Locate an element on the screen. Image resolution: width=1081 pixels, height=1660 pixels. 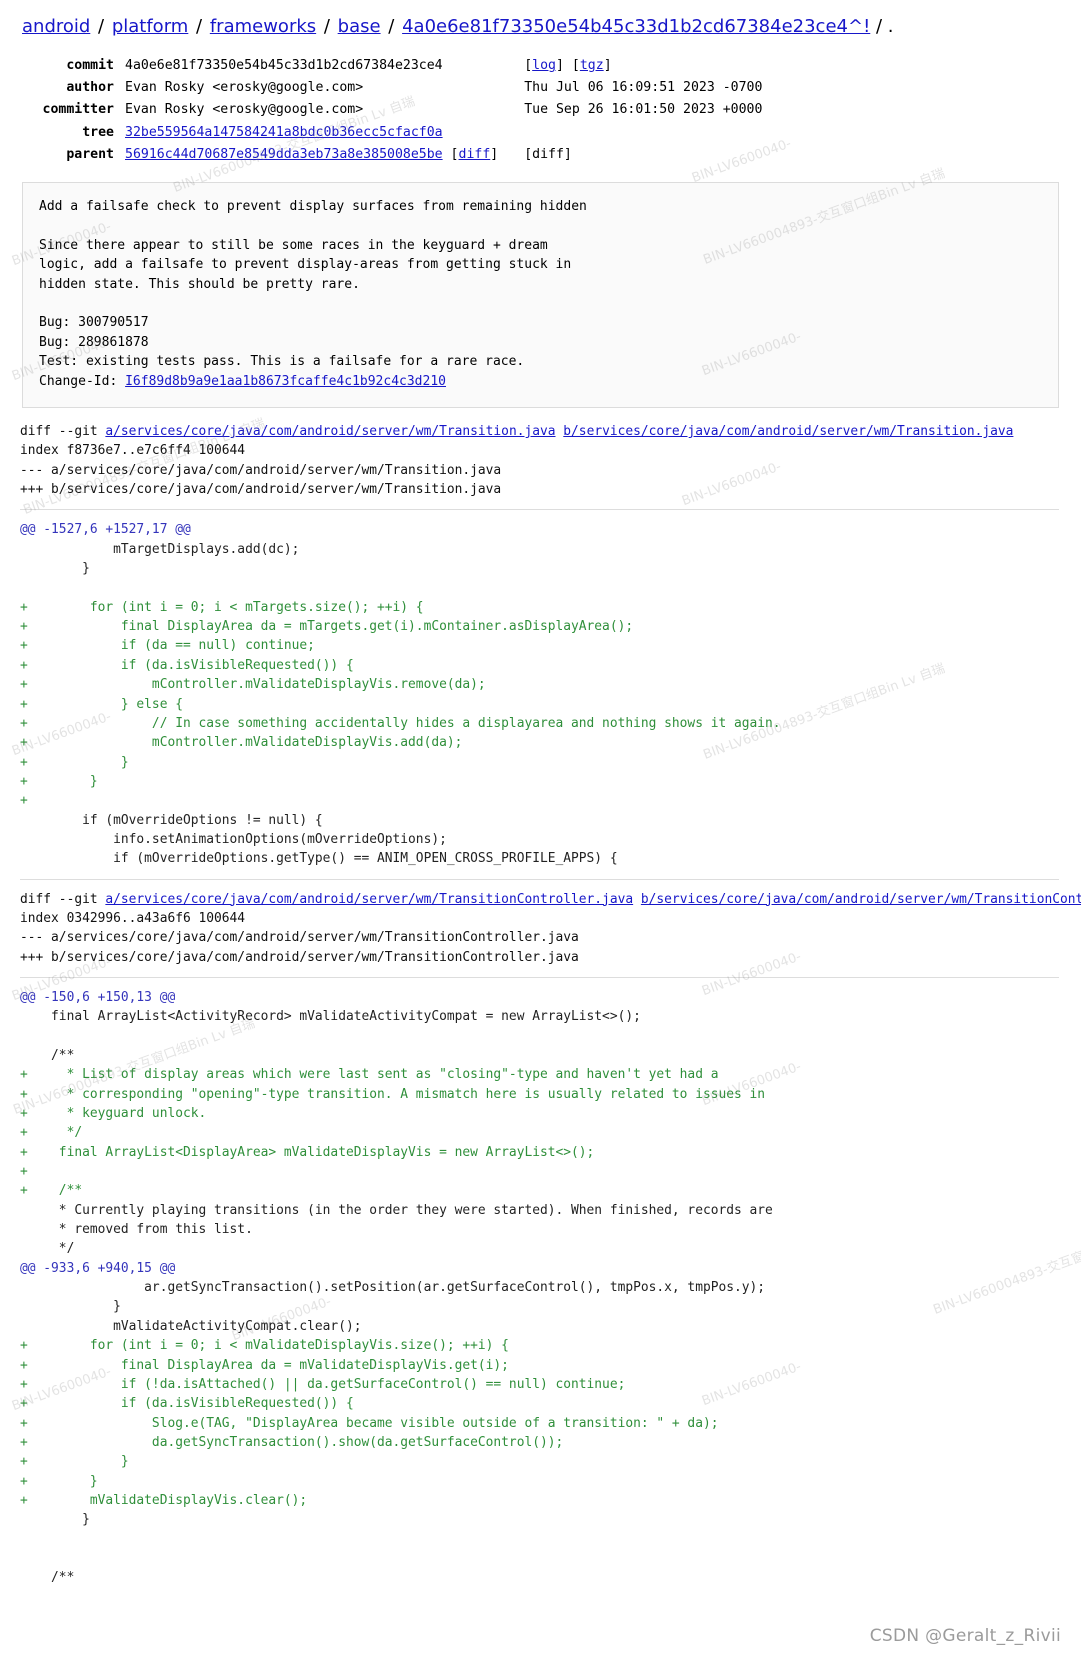
csdn-credit: CSDN @Geralt_z_Rivii is located at coordinates (965, 1636).